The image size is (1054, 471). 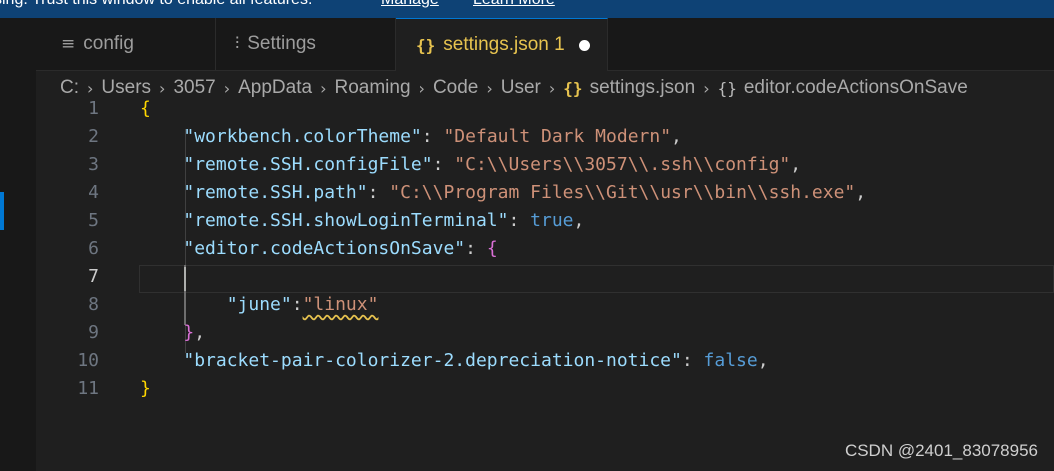 What do you see at coordinates (93, 136) in the screenshot?
I see `line-number: 2` at bounding box center [93, 136].